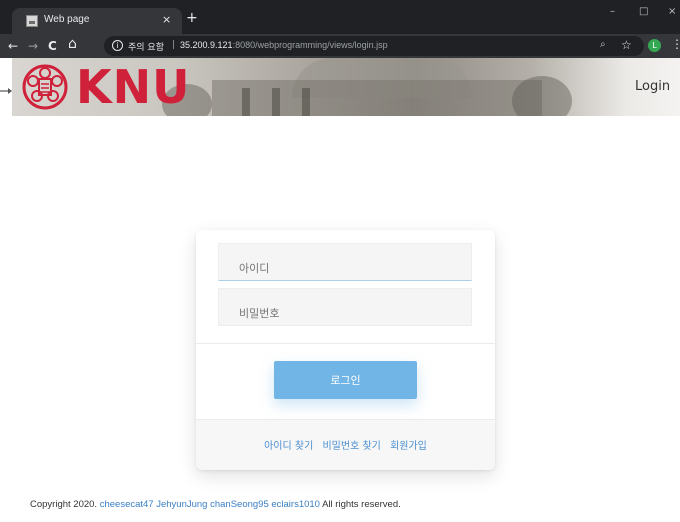 The image size is (680, 522). Describe the element at coordinates (345, 262) in the screenshot. I see `id-input` at that location.